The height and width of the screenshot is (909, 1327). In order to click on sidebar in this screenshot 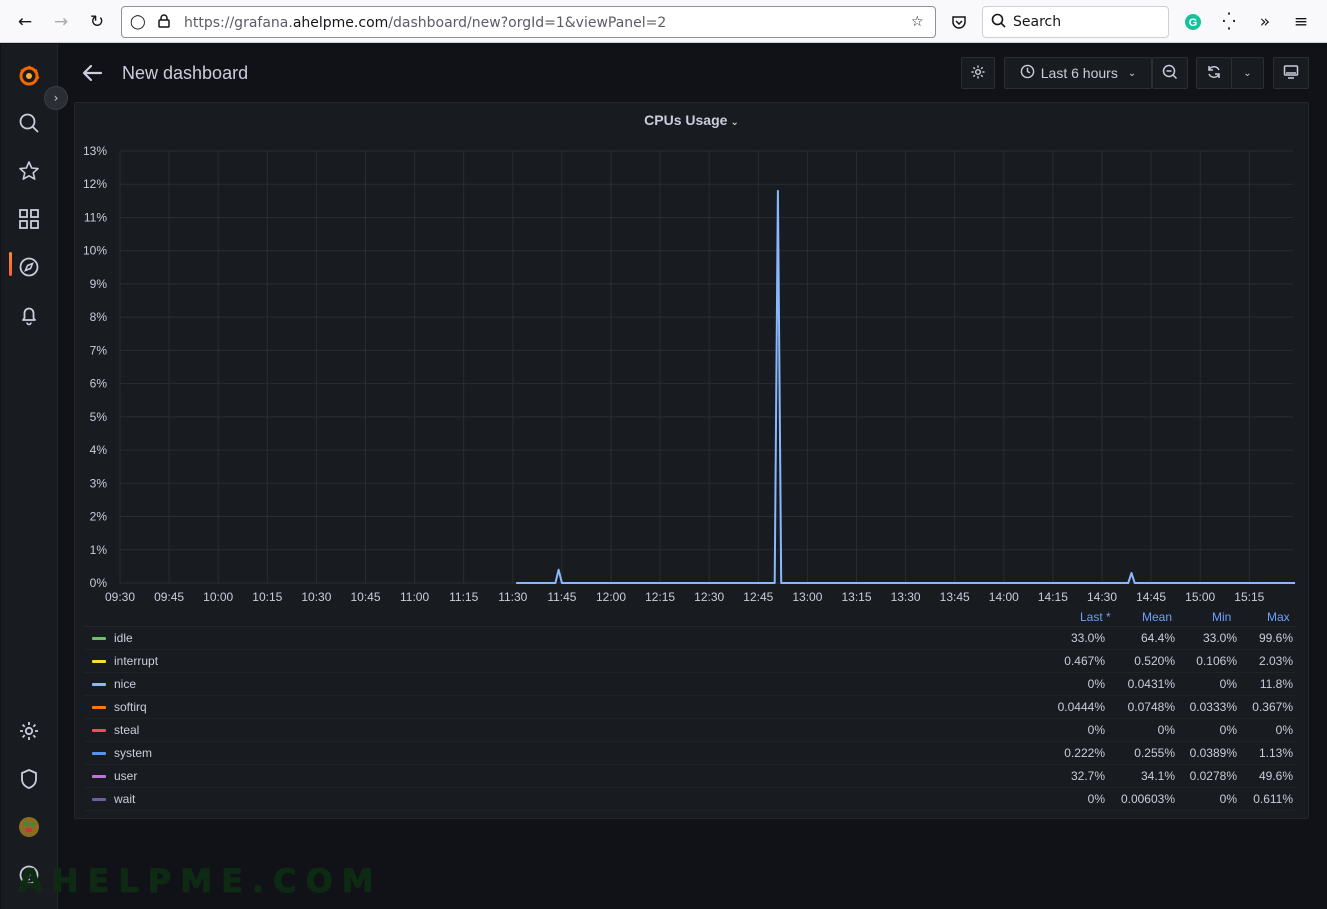, I will do `click(29, 476)`.